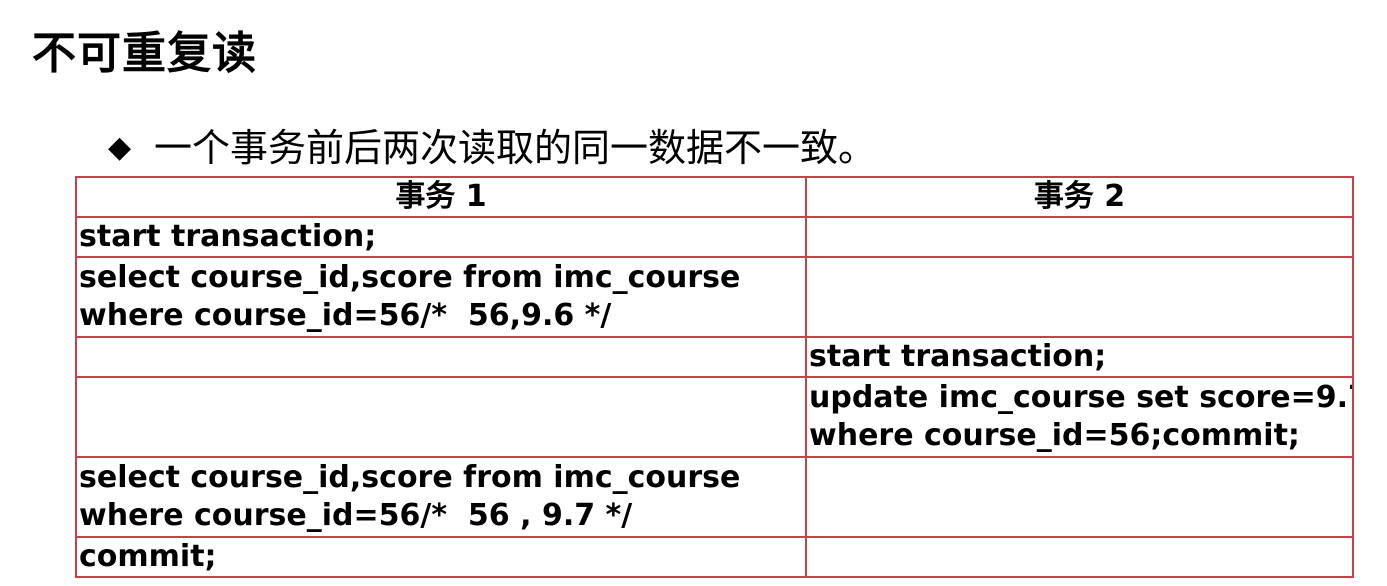 This screenshot has width=1387, height=586. I want to click on header-transaction-1: 事务 1, so click(441, 197).